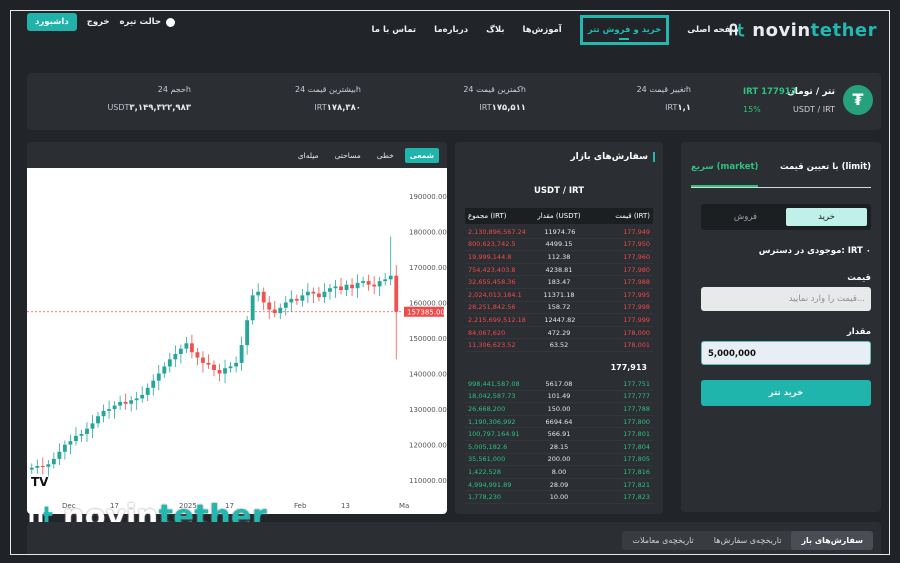 This screenshot has height=563, width=900. I want to click on buy-side-button: خرید, so click(826, 217).